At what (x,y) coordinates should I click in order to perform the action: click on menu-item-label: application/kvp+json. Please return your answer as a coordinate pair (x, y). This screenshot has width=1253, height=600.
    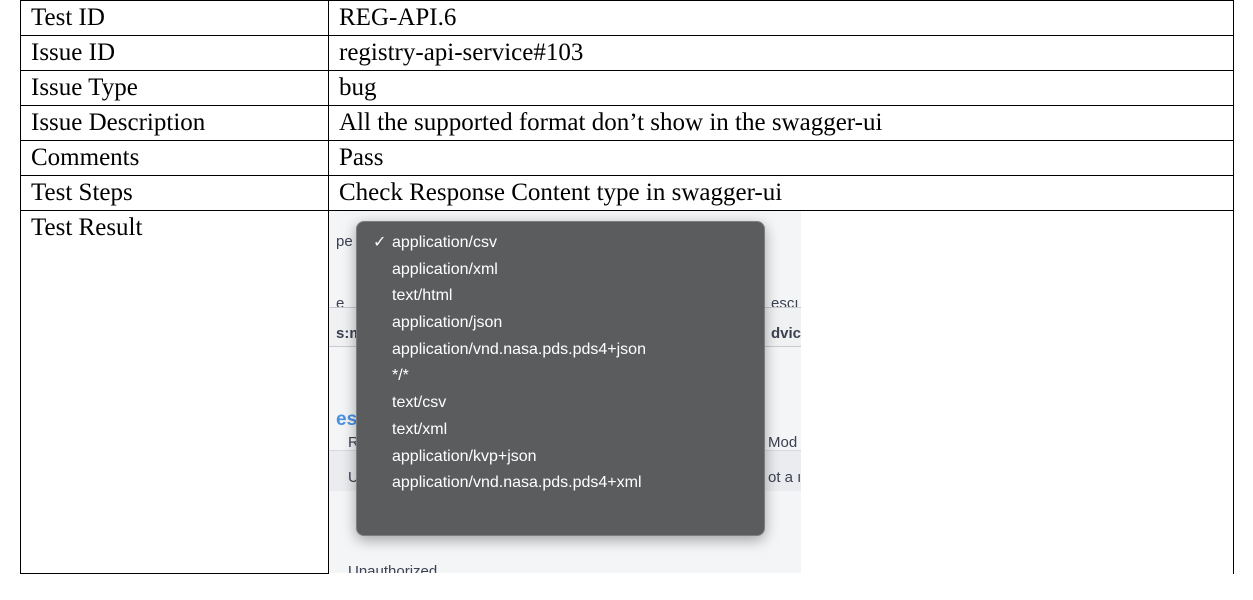
    Looking at the image, I should click on (464, 456).